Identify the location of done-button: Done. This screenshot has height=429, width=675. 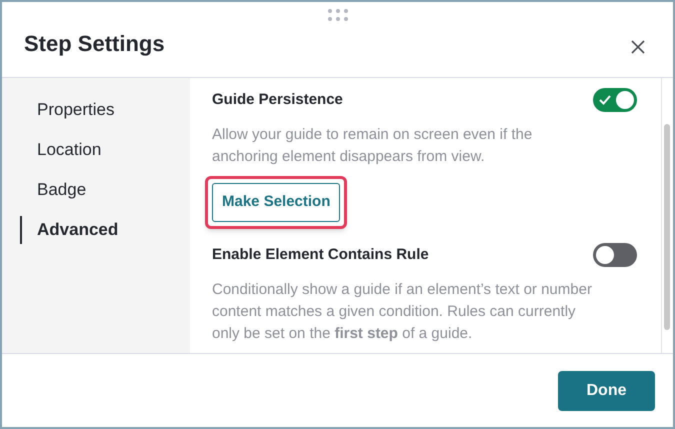
(606, 390).